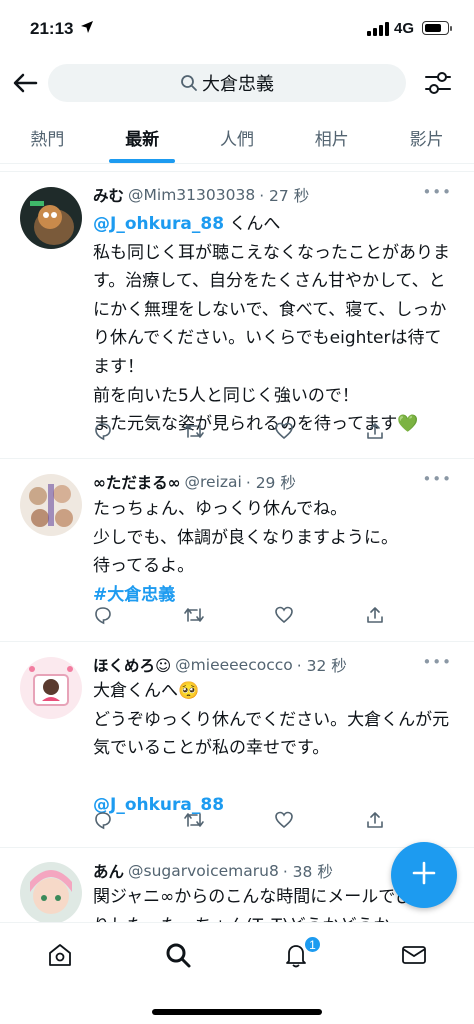  What do you see at coordinates (213, 482) in the screenshot?
I see `user-handle: @reizai` at bounding box center [213, 482].